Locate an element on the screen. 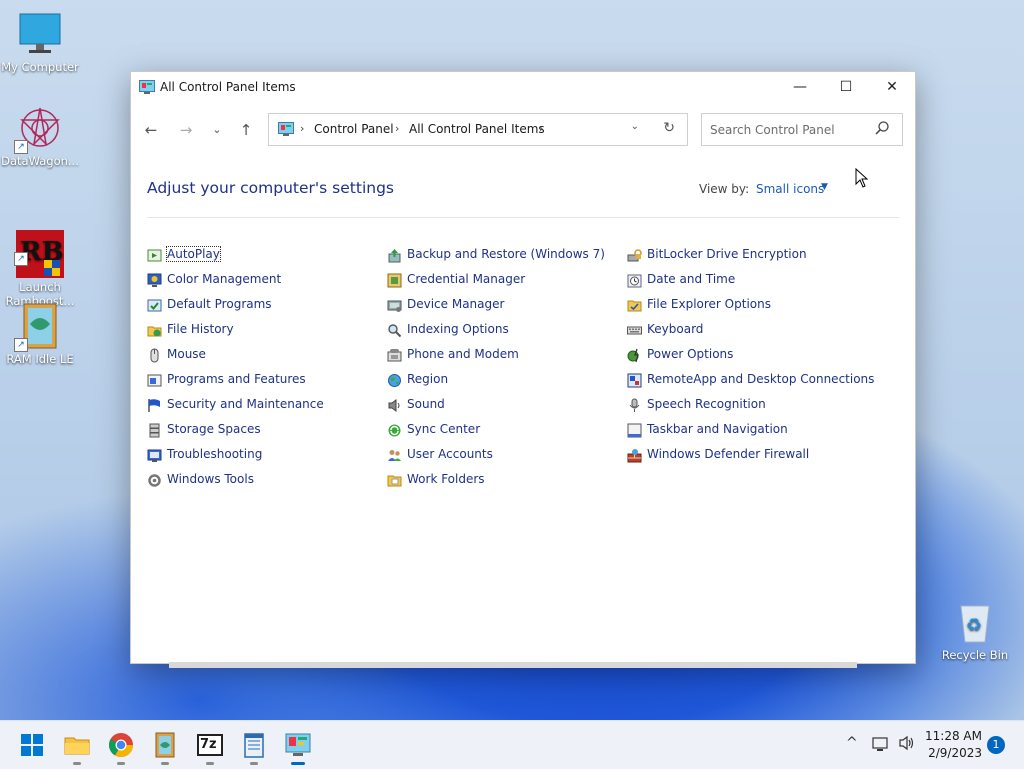  notepad-icon is located at coordinates (254, 745).